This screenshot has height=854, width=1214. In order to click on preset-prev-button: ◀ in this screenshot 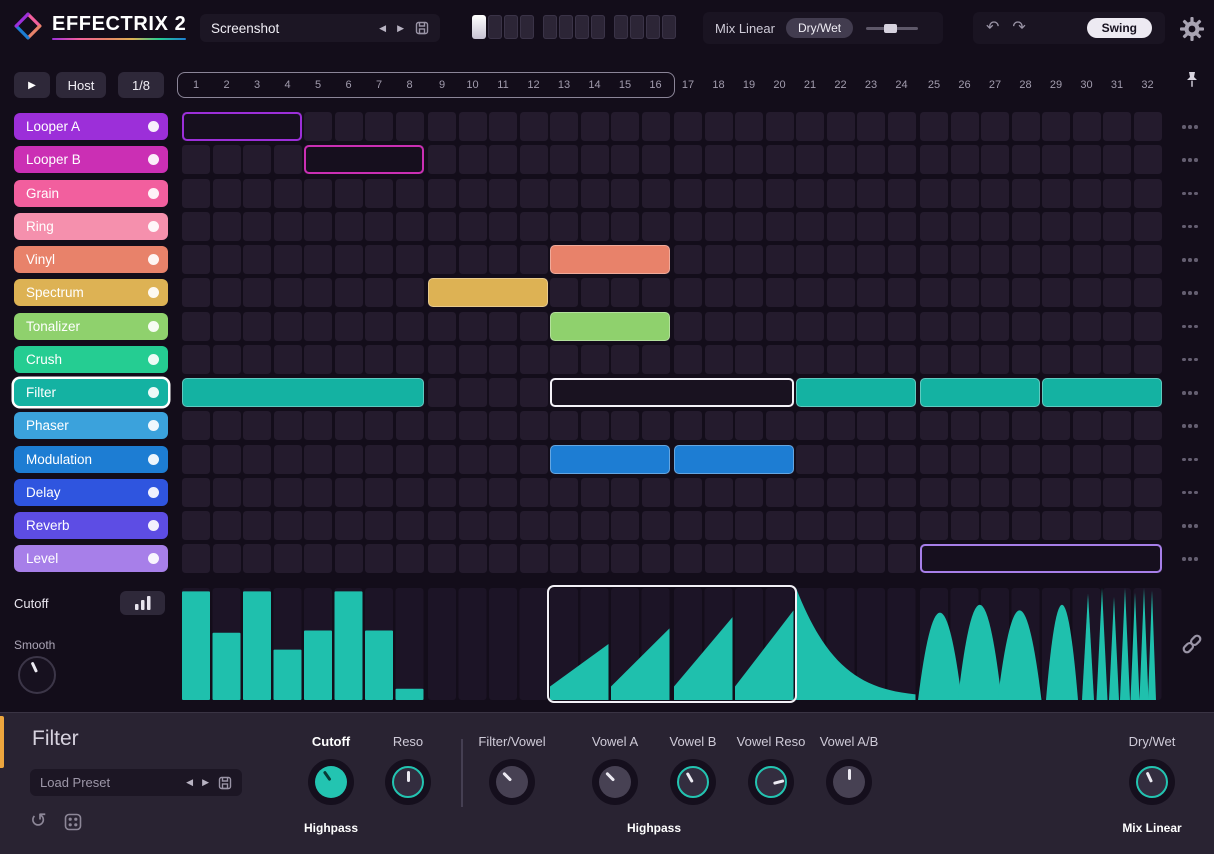, I will do `click(382, 28)`.